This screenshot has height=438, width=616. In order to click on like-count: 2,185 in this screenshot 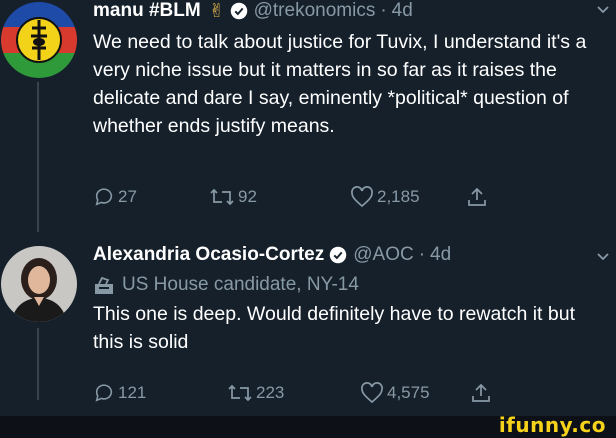, I will do `click(398, 196)`.